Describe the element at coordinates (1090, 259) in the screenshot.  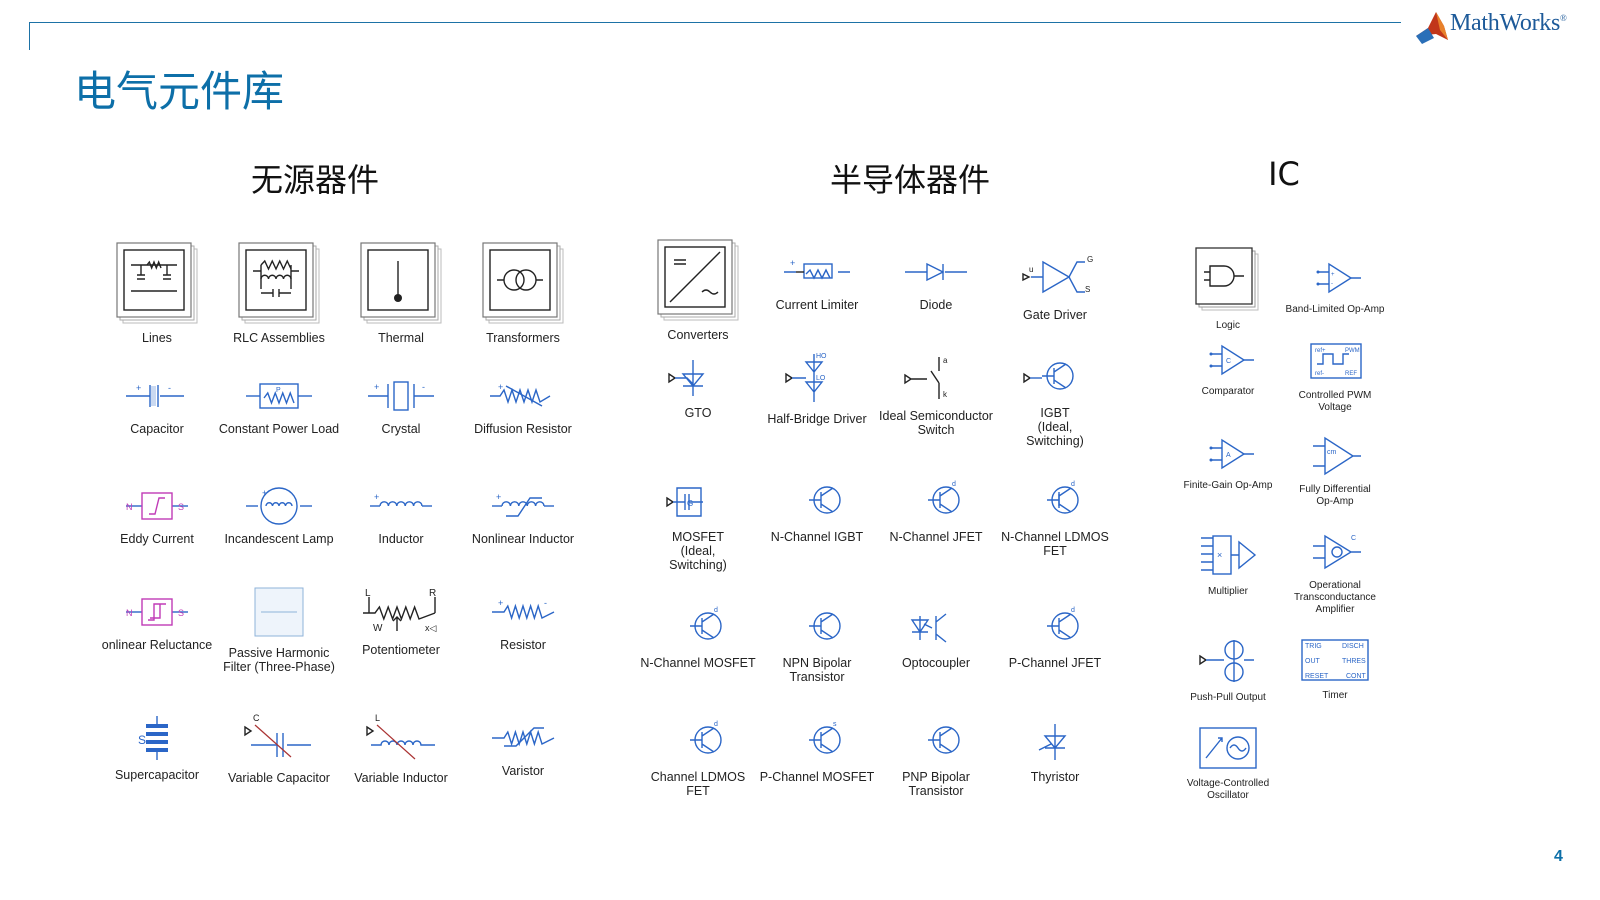
I see `svg-text: G` at that location.